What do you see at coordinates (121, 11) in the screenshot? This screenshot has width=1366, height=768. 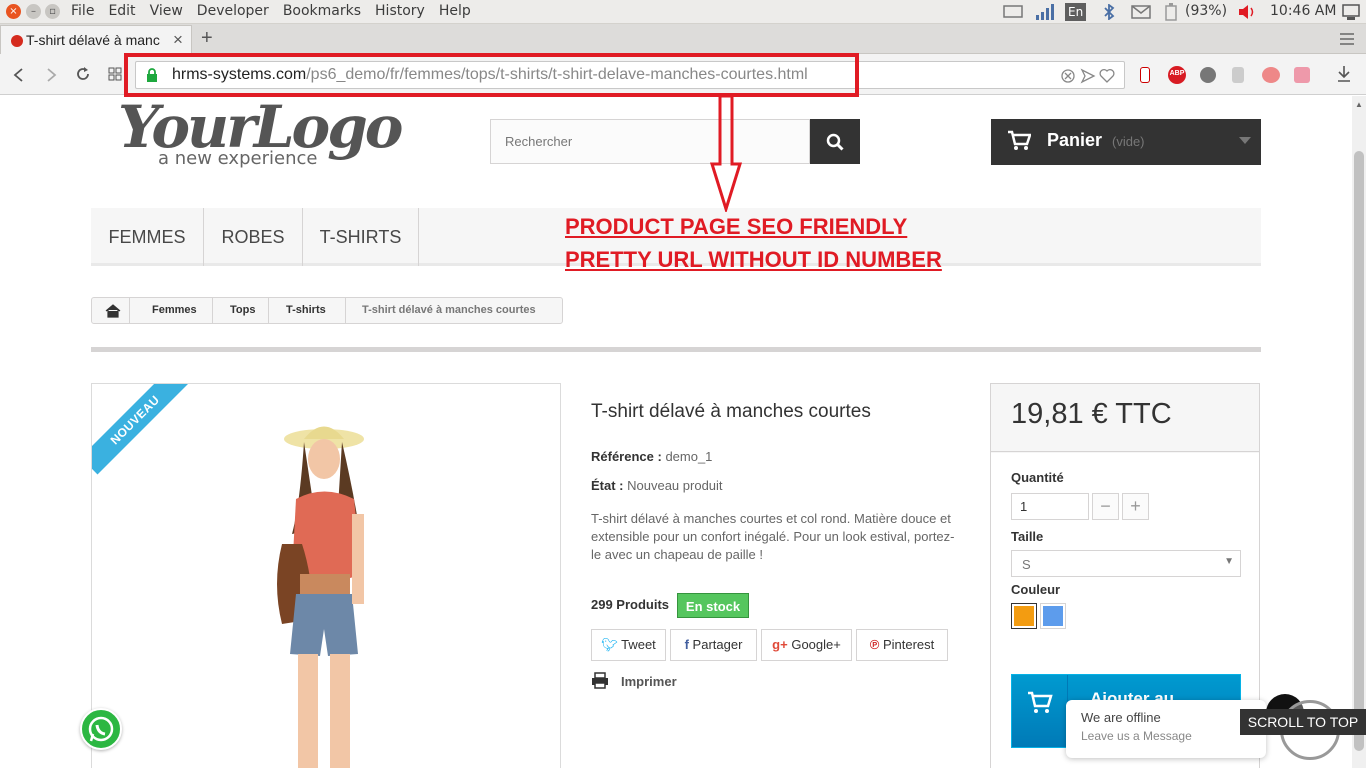 I see `menu-edit: Edit` at bounding box center [121, 11].